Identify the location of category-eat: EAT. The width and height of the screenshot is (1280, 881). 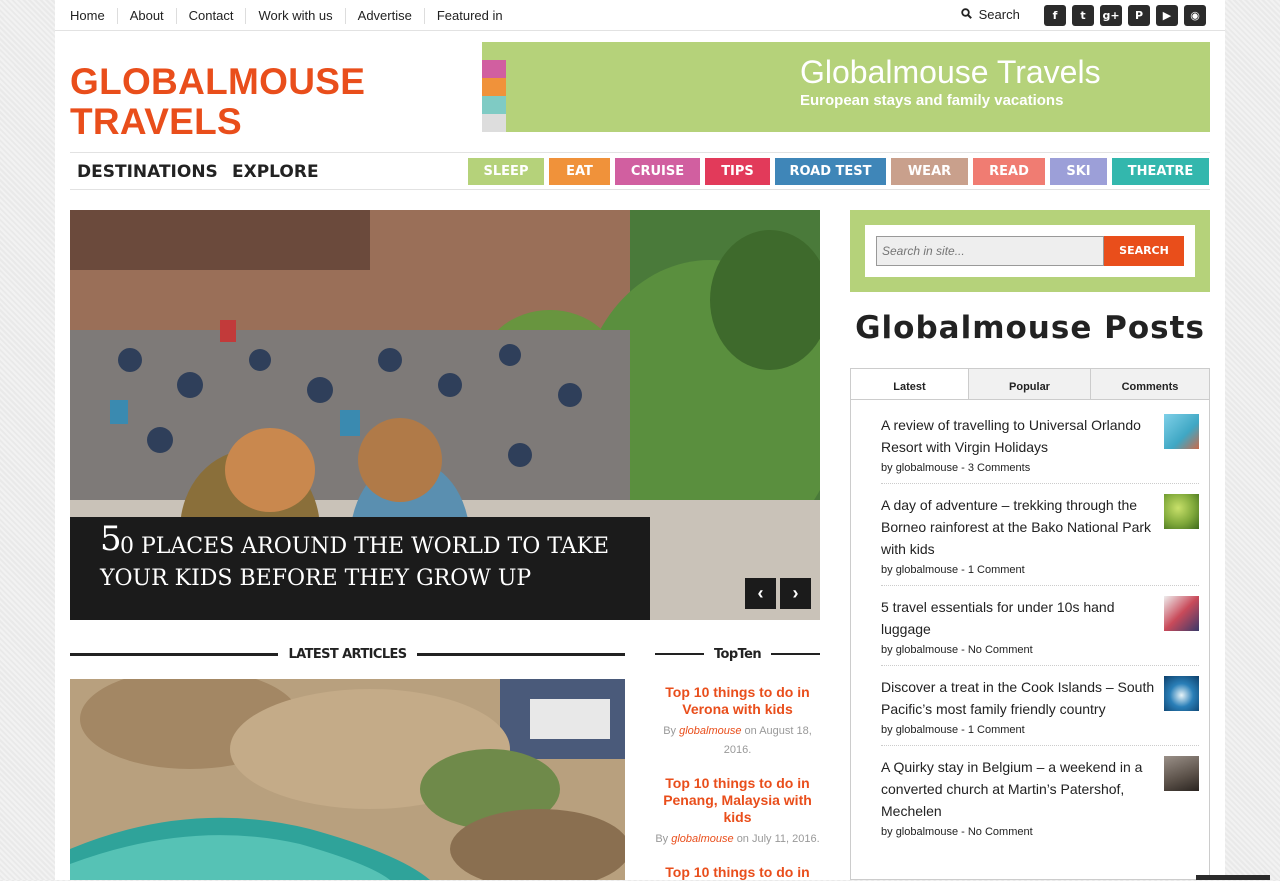
(579, 171).